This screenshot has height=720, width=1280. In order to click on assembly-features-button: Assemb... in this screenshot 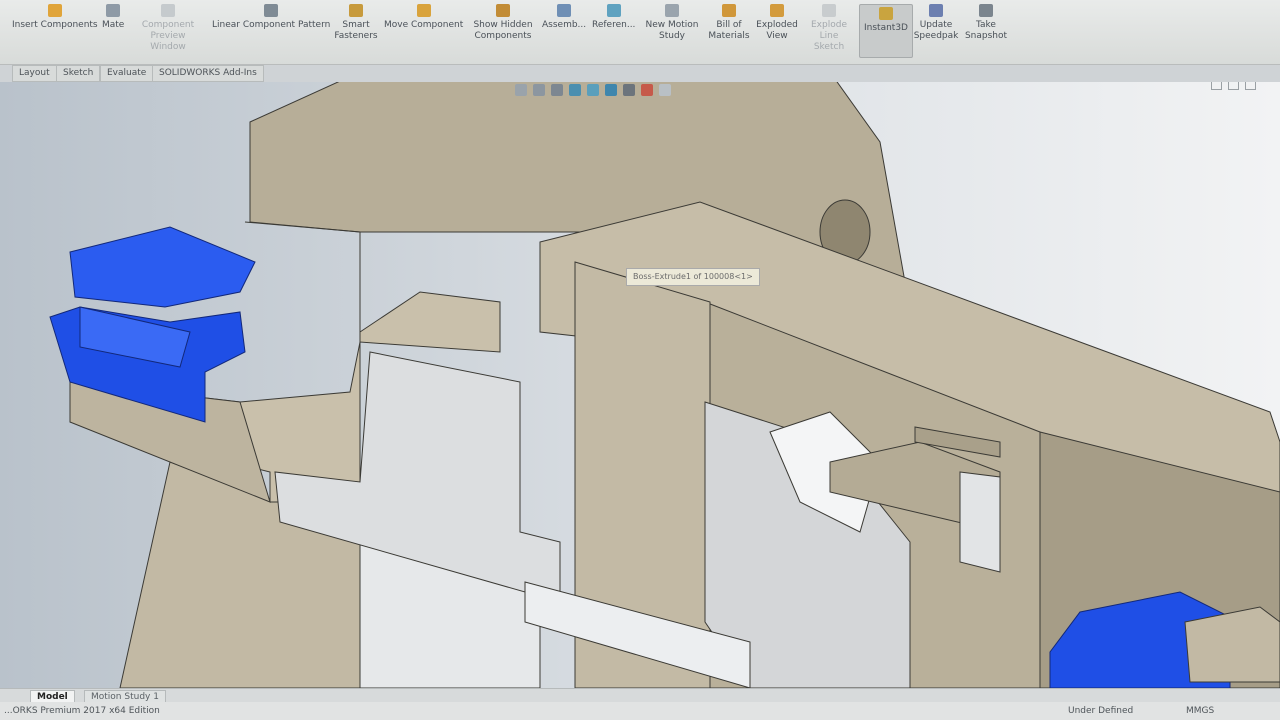, I will do `click(564, 17)`.